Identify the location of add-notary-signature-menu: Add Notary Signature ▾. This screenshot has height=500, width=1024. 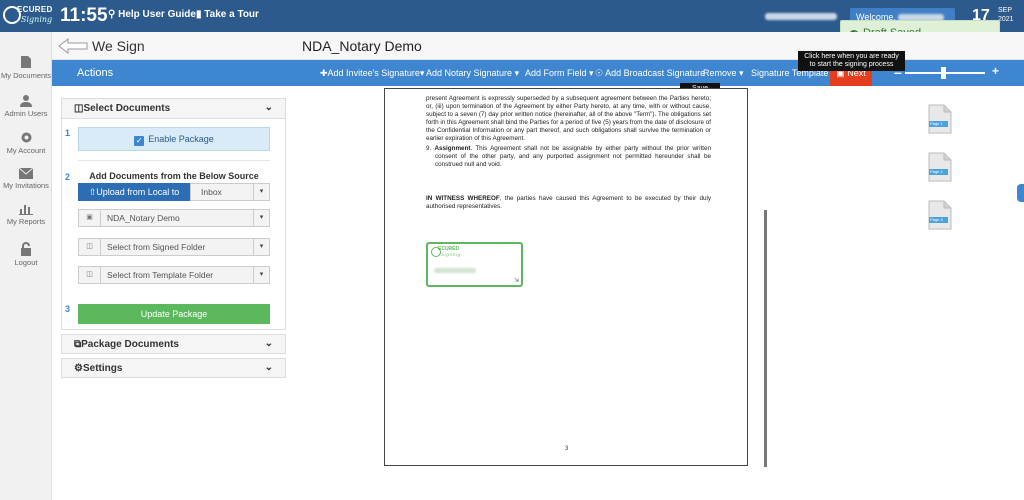
(472, 73).